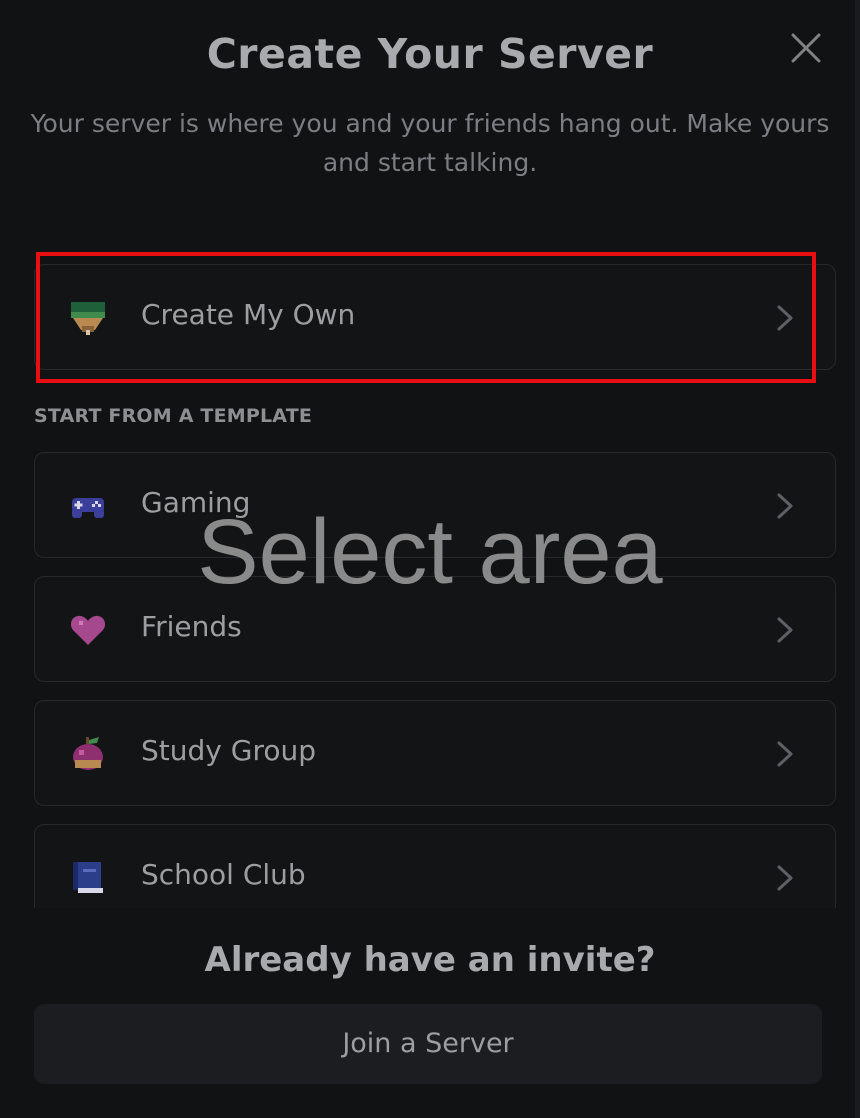 This screenshot has height=1118, width=860. I want to click on scrollbar-track, so click(857, 559).